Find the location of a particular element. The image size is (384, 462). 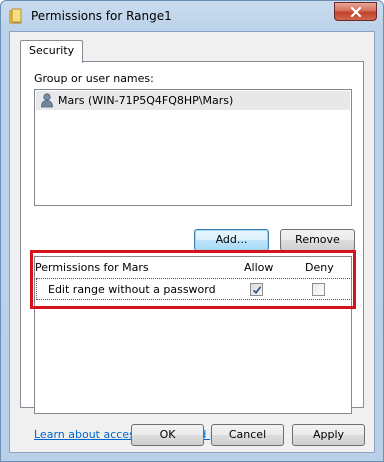

permission-row: Edit range without a password is located at coordinates (195, 289).